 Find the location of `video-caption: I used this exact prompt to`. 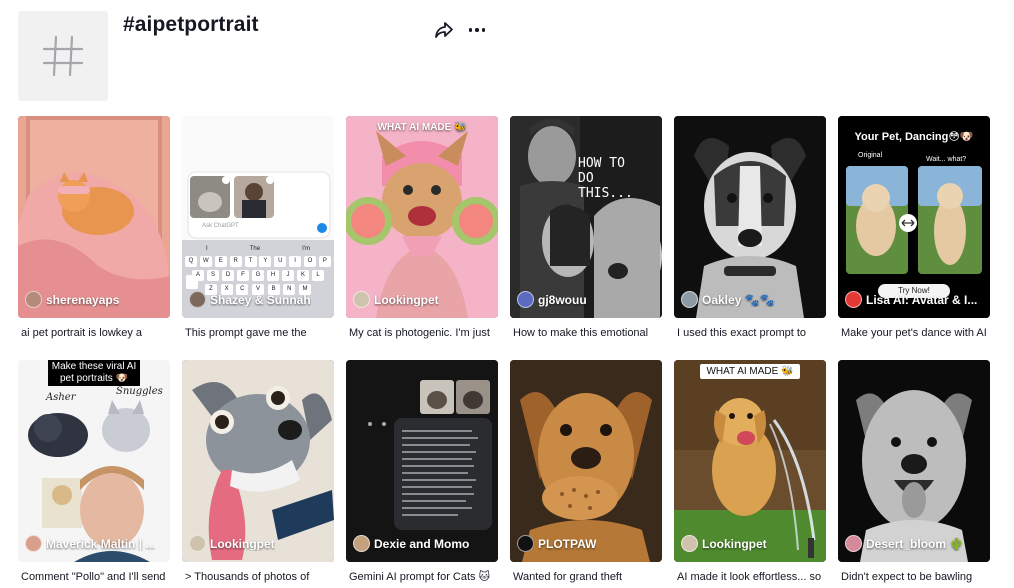

video-caption: I used this exact prompt to is located at coordinates (742, 333).